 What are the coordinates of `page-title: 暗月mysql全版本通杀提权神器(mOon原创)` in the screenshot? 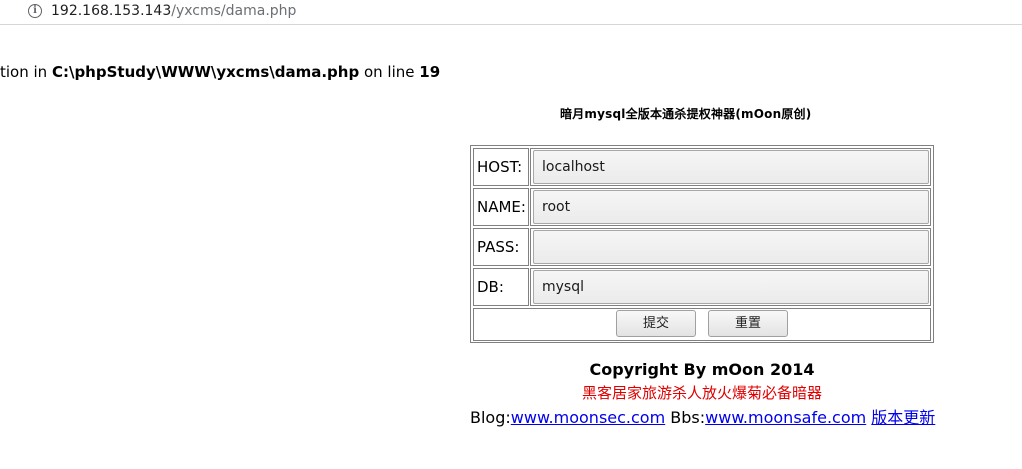 It's located at (686, 114).